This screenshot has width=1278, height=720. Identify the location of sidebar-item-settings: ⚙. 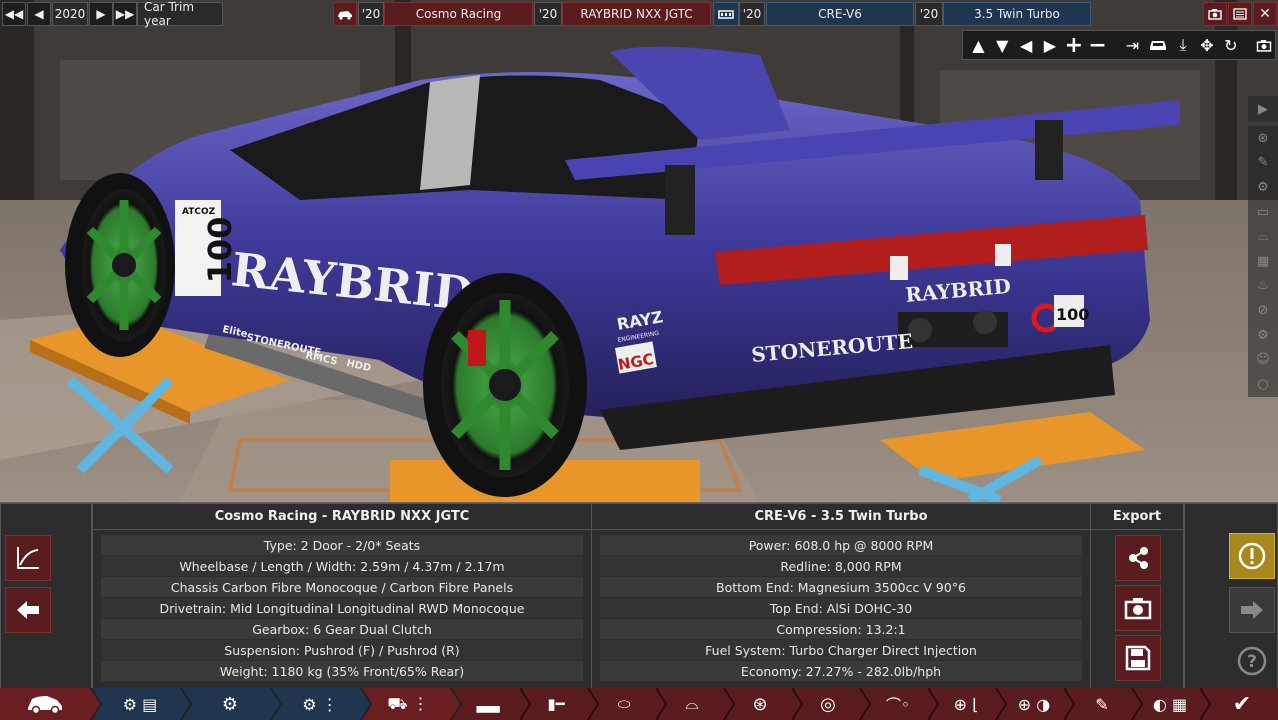
(1263, 335).